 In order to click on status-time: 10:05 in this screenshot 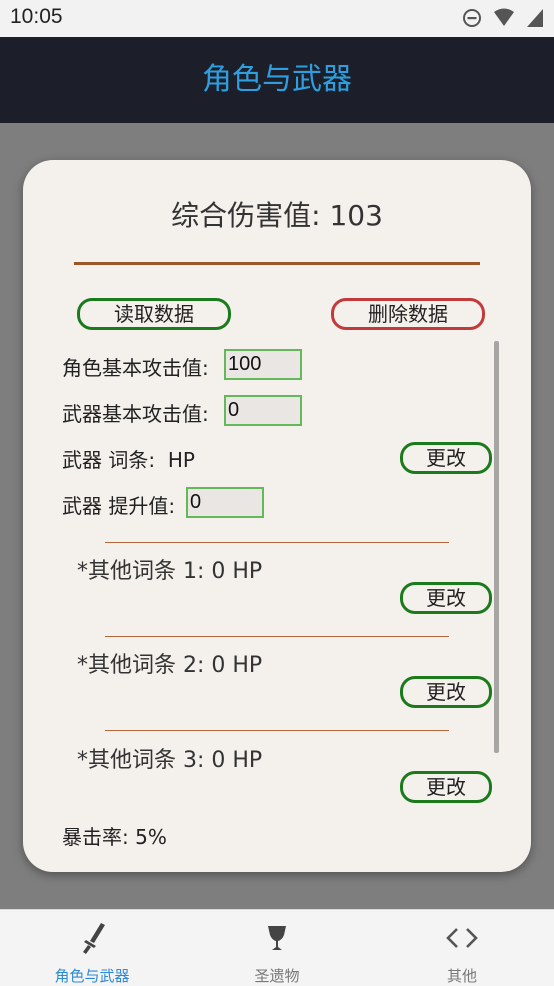, I will do `click(36, 16)`.